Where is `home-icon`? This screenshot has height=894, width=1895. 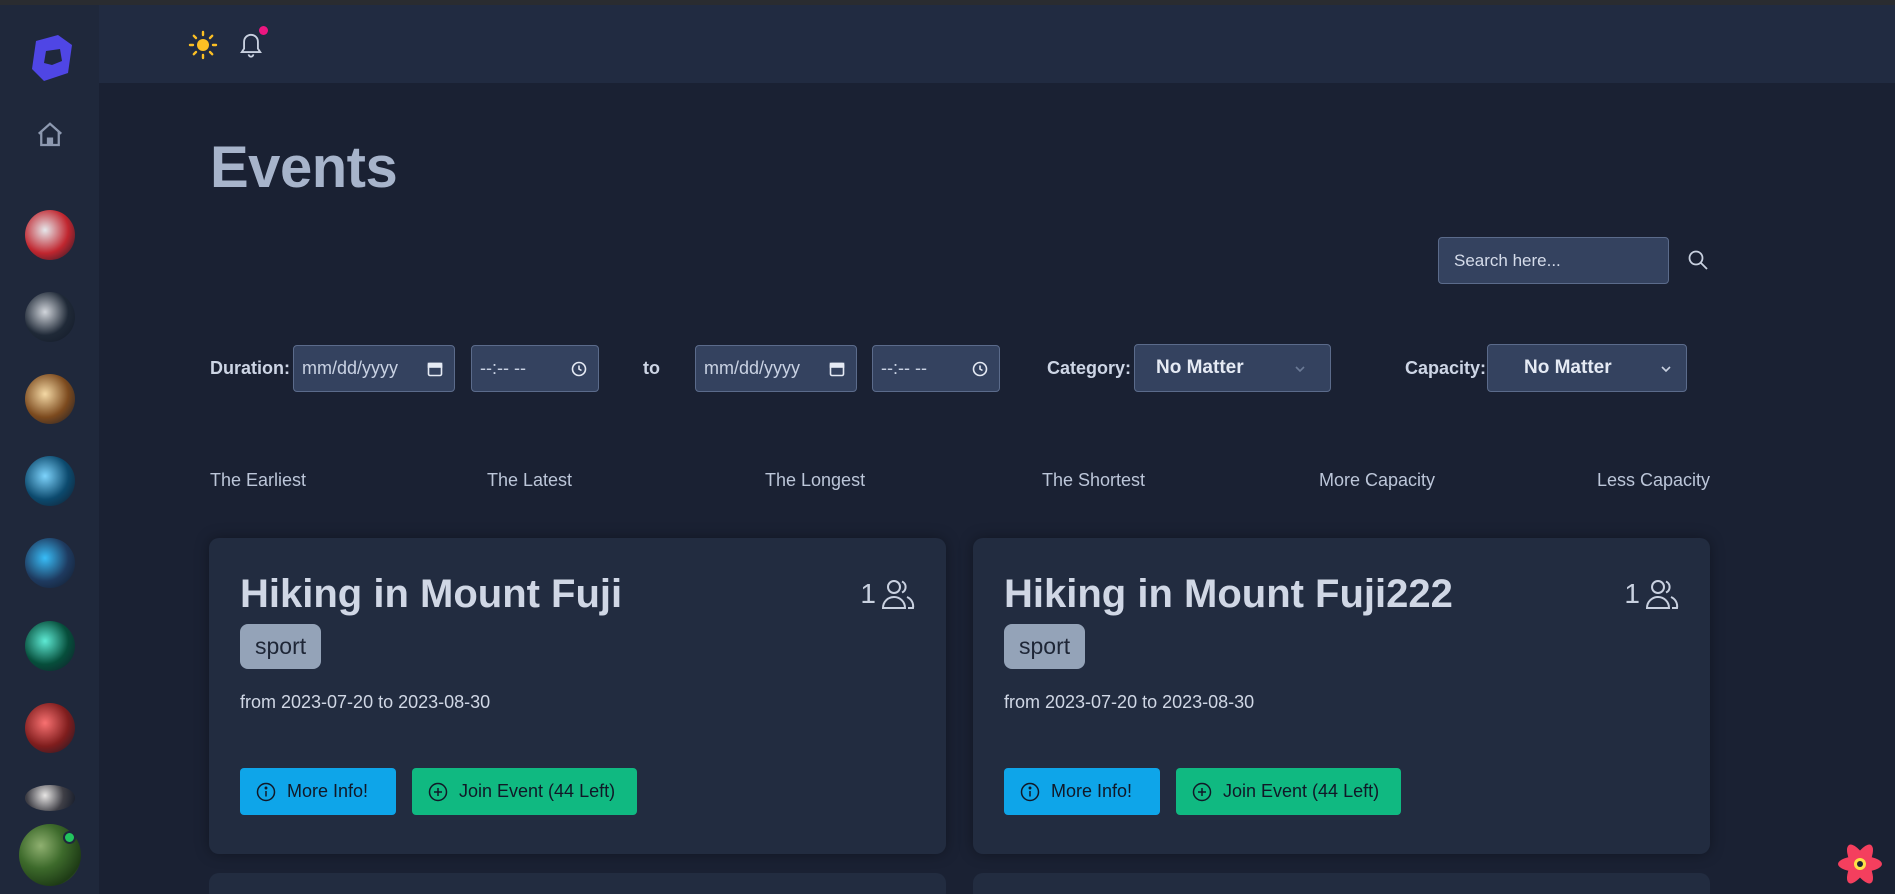 home-icon is located at coordinates (50, 135).